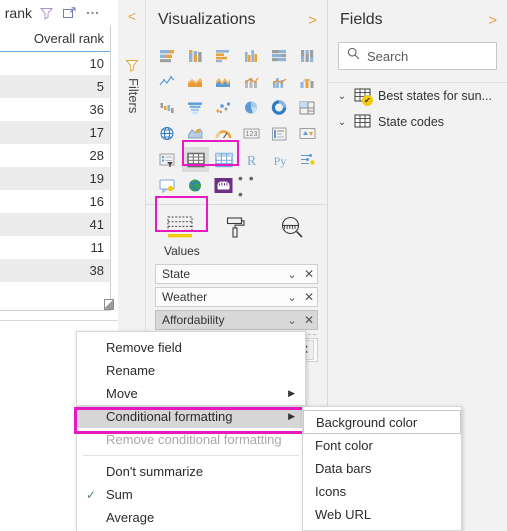  I want to click on multi-row-card-icon, so click(279, 133).